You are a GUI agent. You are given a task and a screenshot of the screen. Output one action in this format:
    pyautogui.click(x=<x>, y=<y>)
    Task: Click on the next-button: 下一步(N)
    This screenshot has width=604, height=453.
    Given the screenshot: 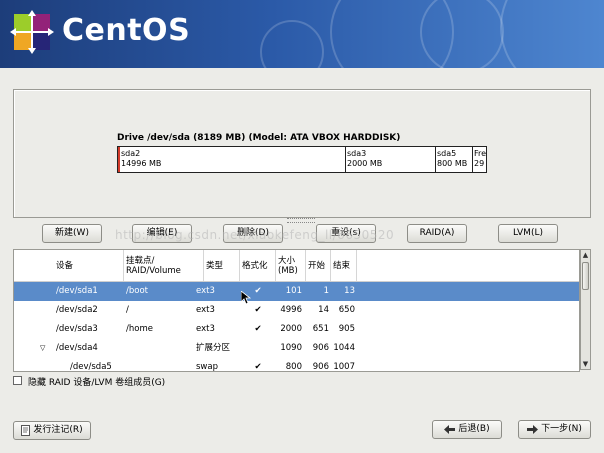 What is the action you would take?
    pyautogui.click(x=554, y=429)
    